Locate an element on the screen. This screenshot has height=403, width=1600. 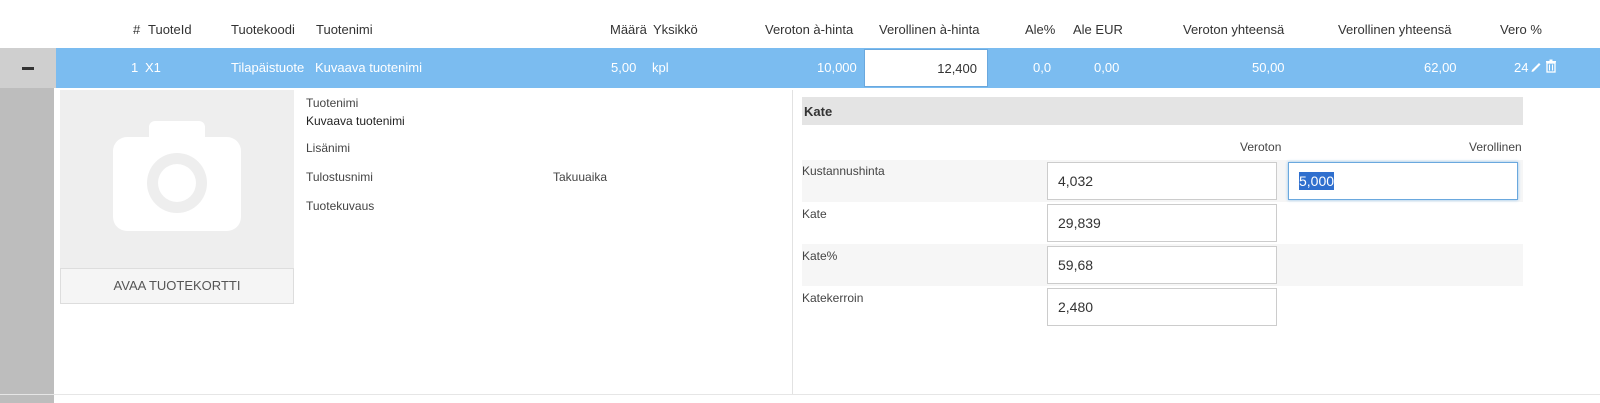
header-vat: Vero % is located at coordinates (1521, 30).